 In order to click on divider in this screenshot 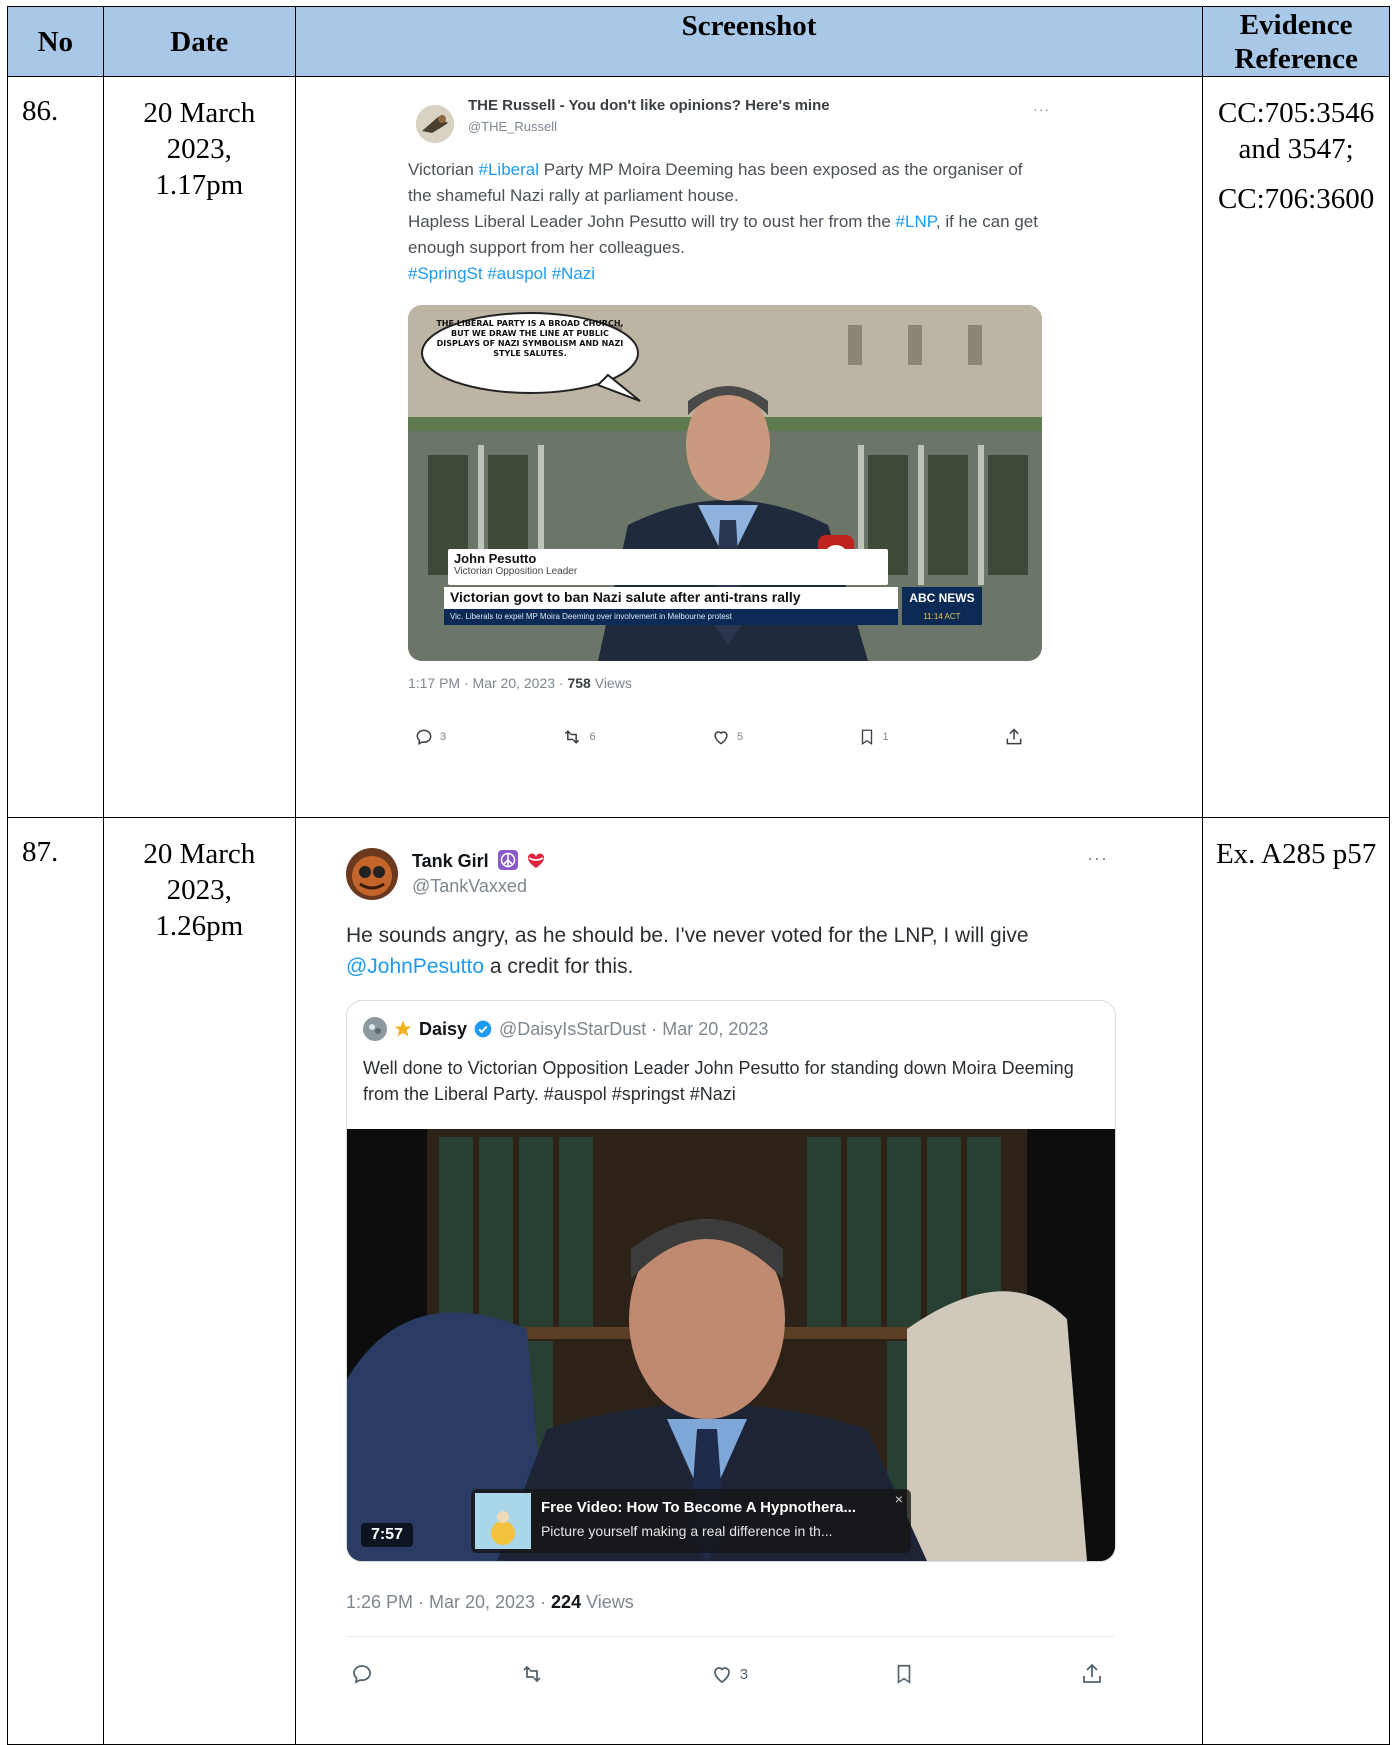, I will do `click(729, 1636)`.